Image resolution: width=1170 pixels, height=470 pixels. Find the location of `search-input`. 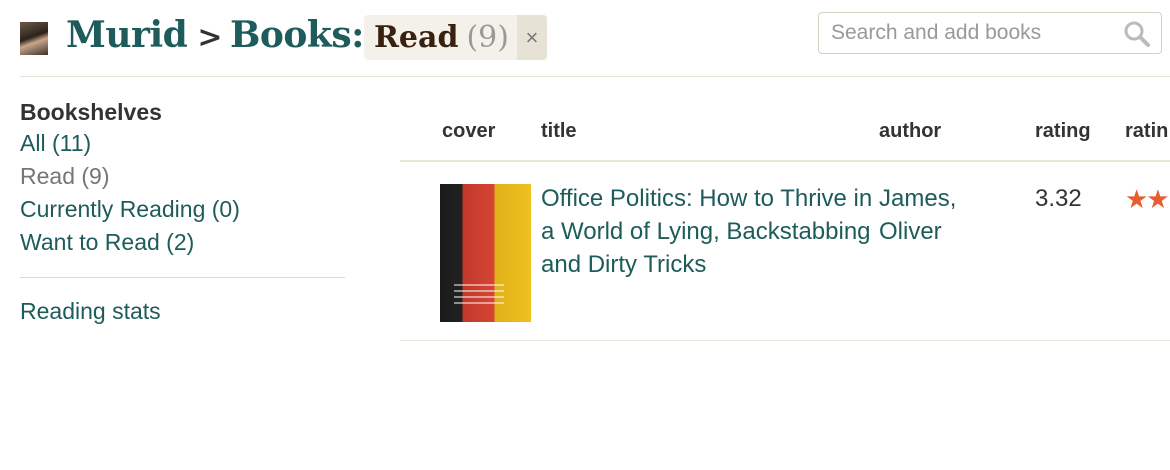

search-input is located at coordinates (976, 33).